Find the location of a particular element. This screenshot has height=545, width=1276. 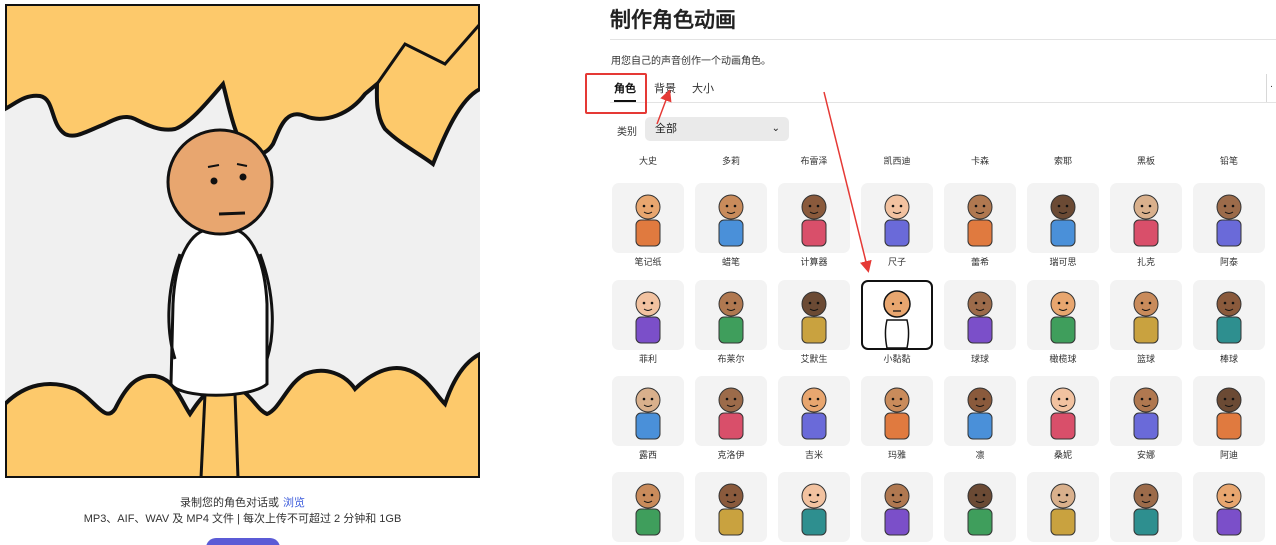

character-item: 凛 is located at coordinates (980, 418).